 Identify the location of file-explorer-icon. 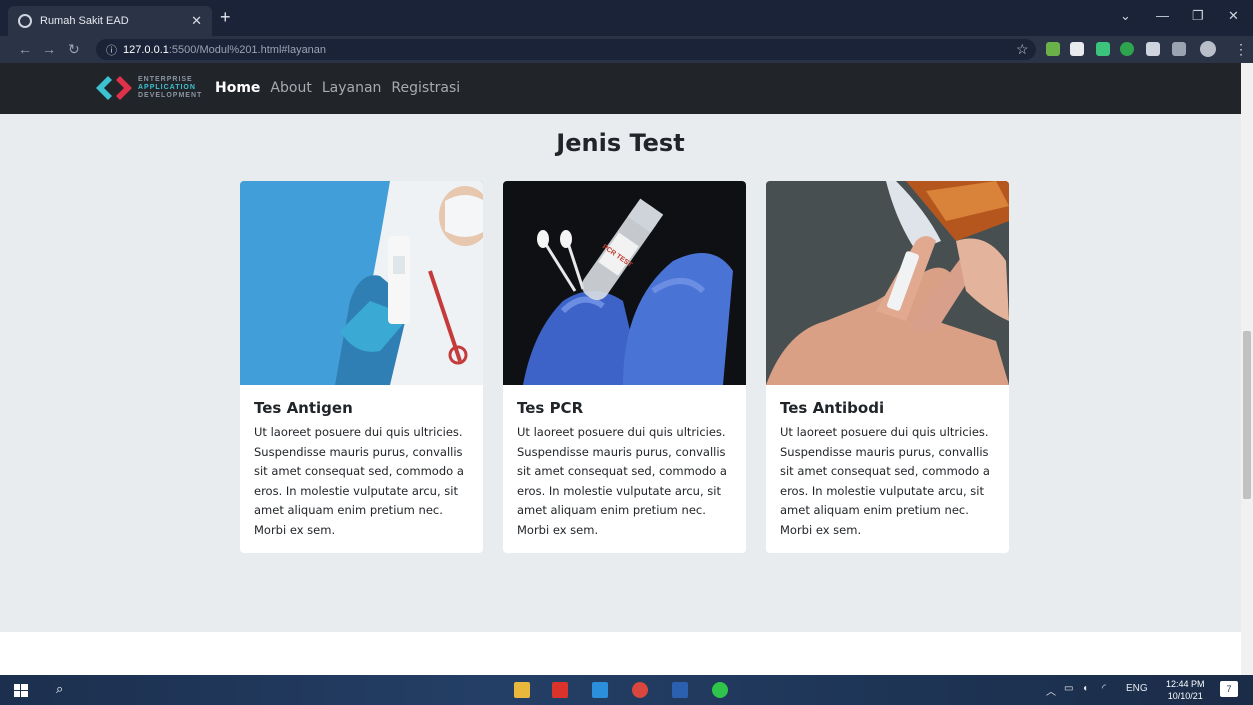
(522, 690).